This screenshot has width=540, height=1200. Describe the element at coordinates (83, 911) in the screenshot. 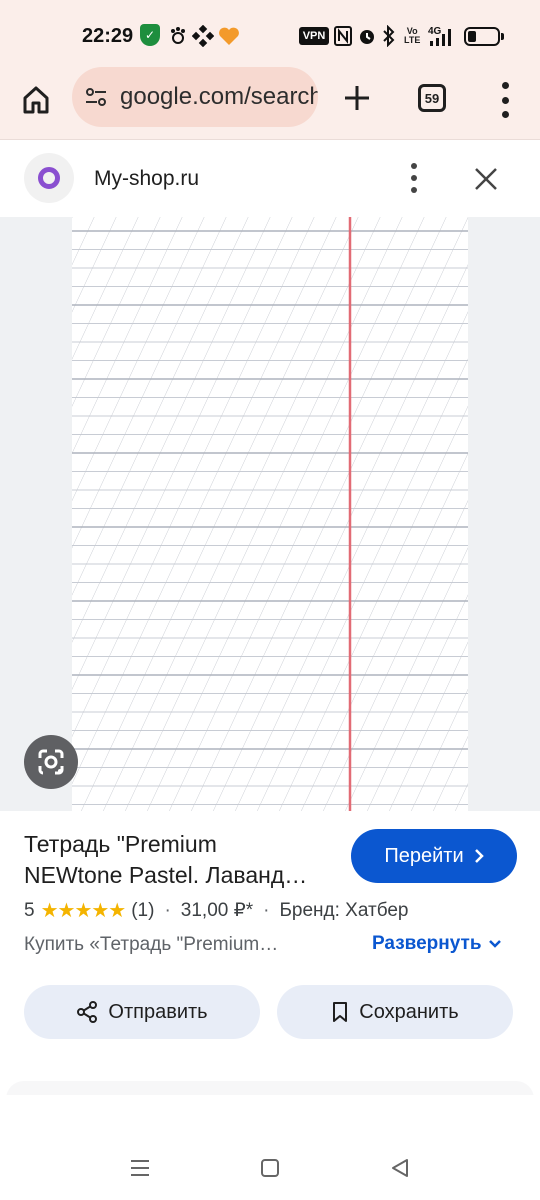

I see `rating-stars: ★★★★★` at that location.